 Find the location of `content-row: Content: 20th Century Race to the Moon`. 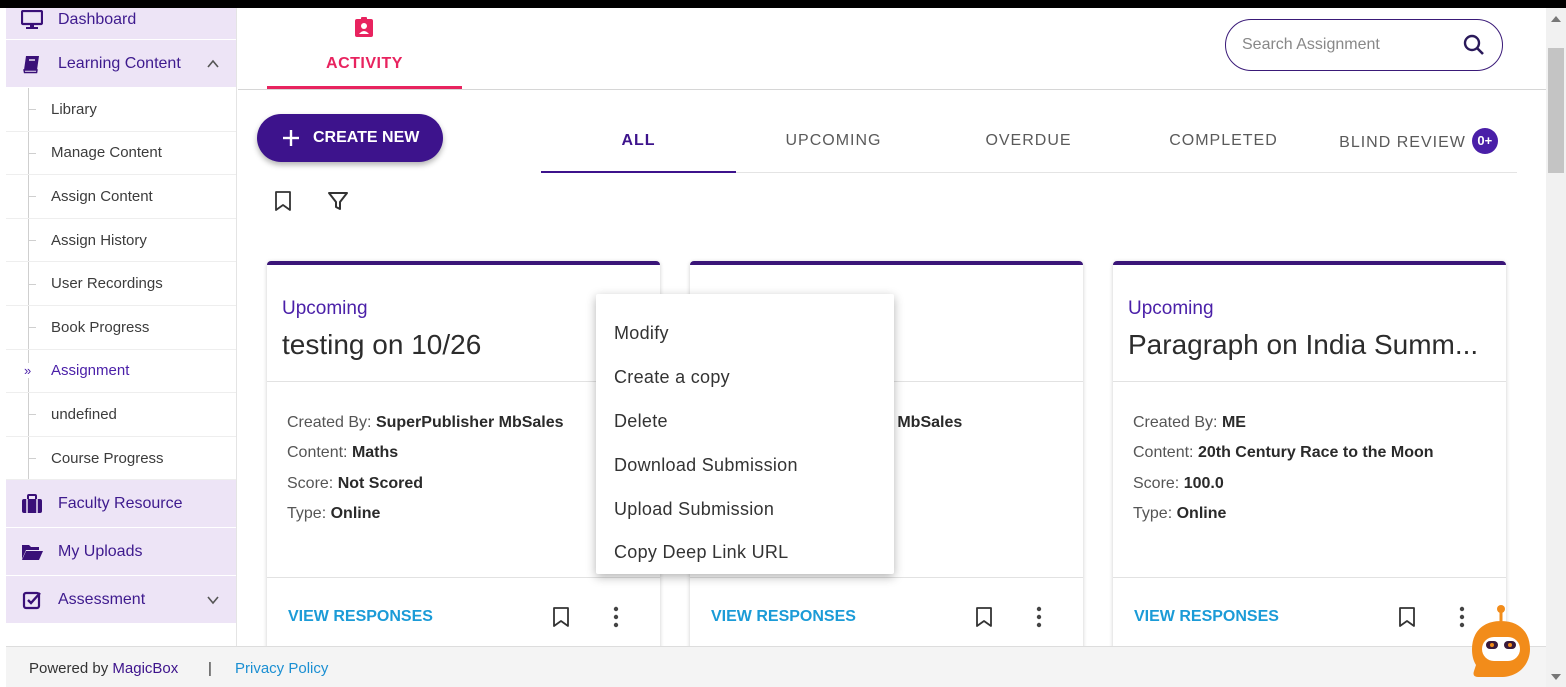

content-row: Content: 20th Century Race to the Moon is located at coordinates (1283, 453).